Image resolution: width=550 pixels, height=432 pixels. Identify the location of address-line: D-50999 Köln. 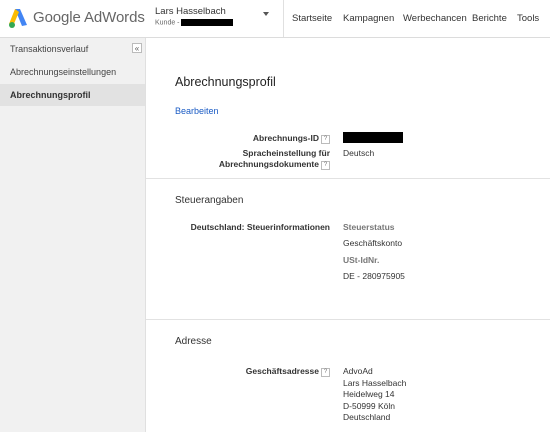
(369, 405).